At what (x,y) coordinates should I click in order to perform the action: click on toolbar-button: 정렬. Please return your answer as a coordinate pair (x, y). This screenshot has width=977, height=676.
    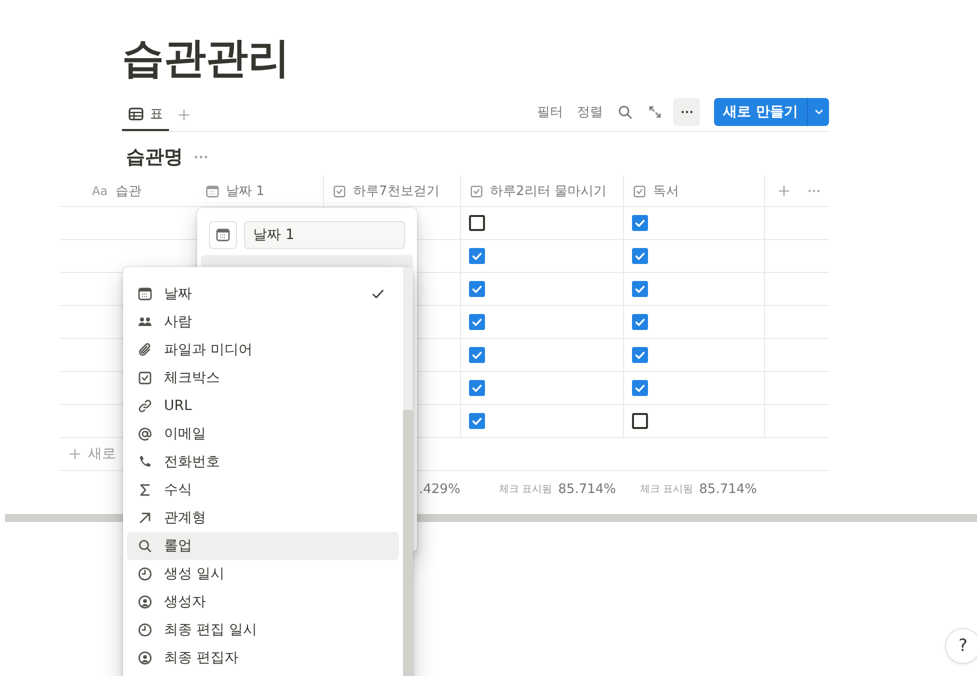
    Looking at the image, I should click on (590, 112).